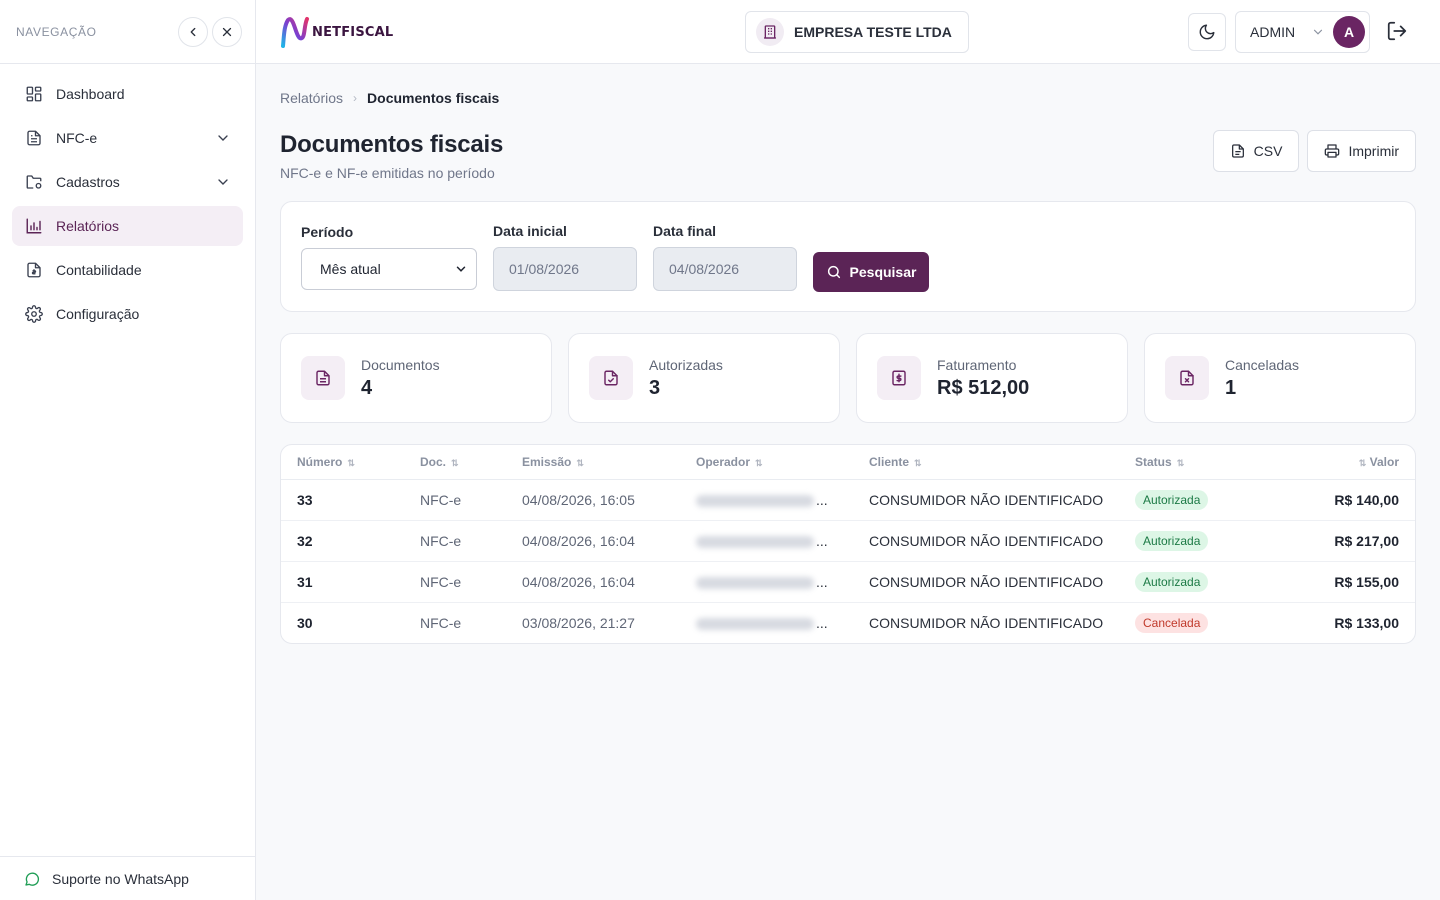 This screenshot has width=1440, height=900. Describe the element at coordinates (355, 98) in the screenshot. I see `chevron-right-icon: ›` at that location.